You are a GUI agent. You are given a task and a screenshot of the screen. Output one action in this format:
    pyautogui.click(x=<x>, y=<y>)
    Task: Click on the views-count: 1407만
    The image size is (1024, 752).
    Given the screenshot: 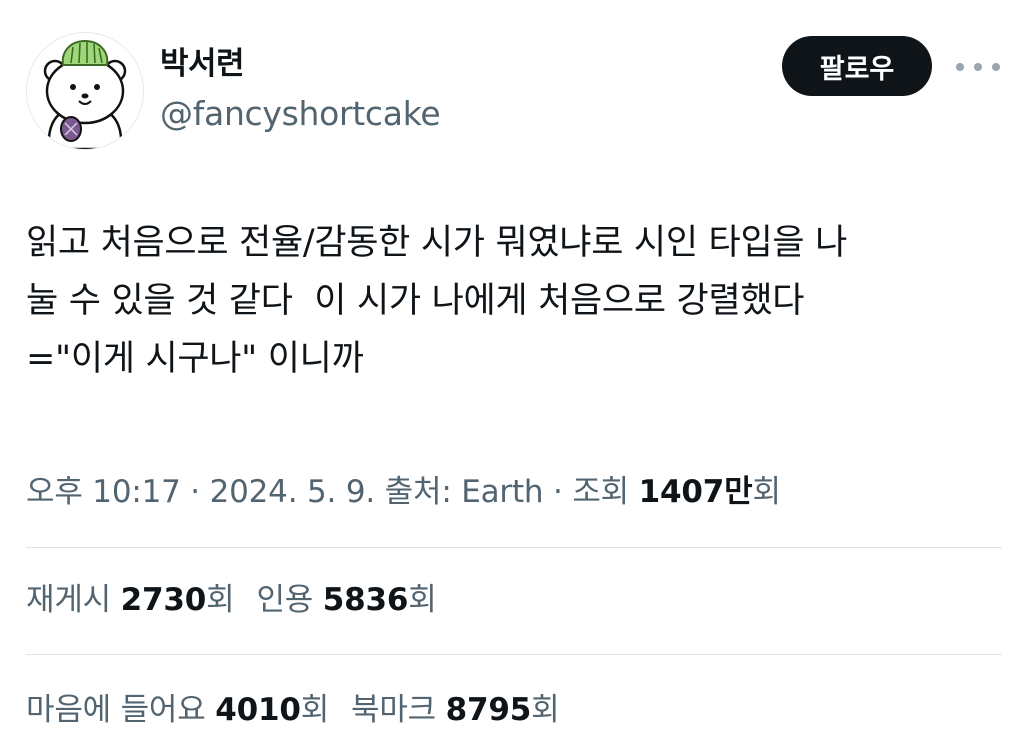 What is the action you would take?
    pyautogui.click(x=695, y=492)
    